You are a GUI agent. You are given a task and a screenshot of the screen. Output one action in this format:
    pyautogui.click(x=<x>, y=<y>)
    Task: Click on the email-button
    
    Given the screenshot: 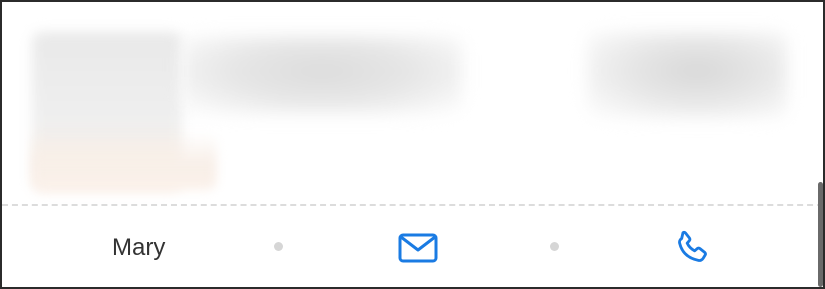 What is the action you would take?
    pyautogui.click(x=418, y=248)
    